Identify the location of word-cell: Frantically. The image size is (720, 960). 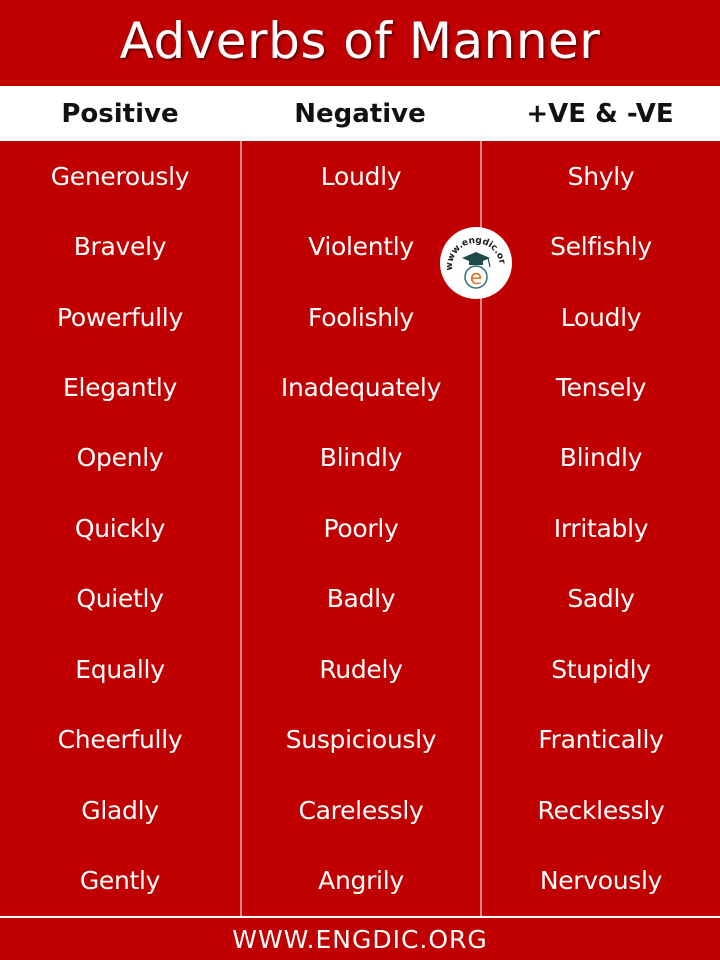
(601, 740).